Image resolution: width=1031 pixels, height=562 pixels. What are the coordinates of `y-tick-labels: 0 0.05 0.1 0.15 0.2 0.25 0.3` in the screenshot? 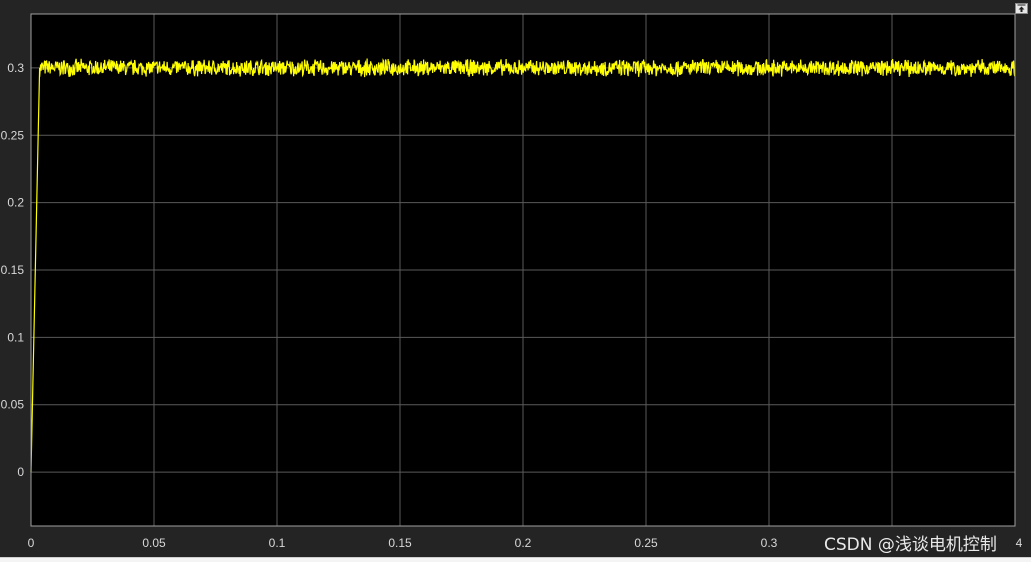 It's located at (13, 270).